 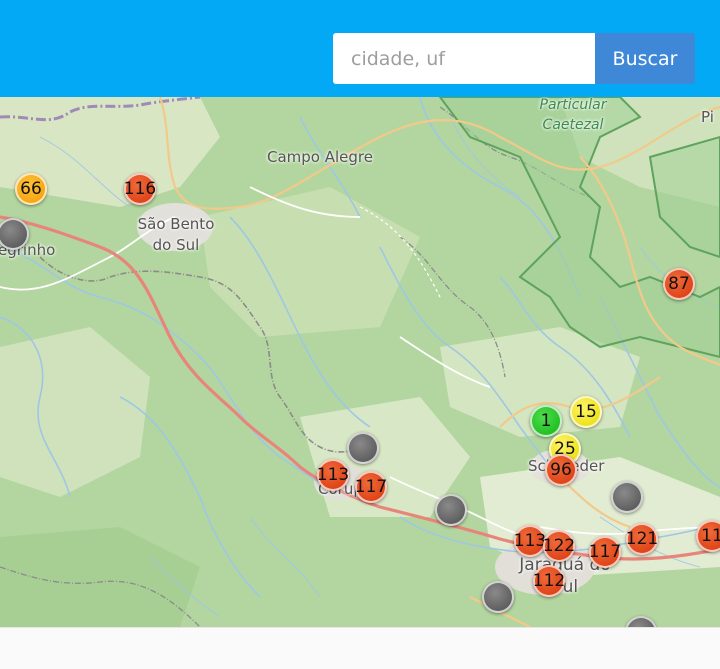 I want to click on station-marker: 96, so click(x=561, y=470).